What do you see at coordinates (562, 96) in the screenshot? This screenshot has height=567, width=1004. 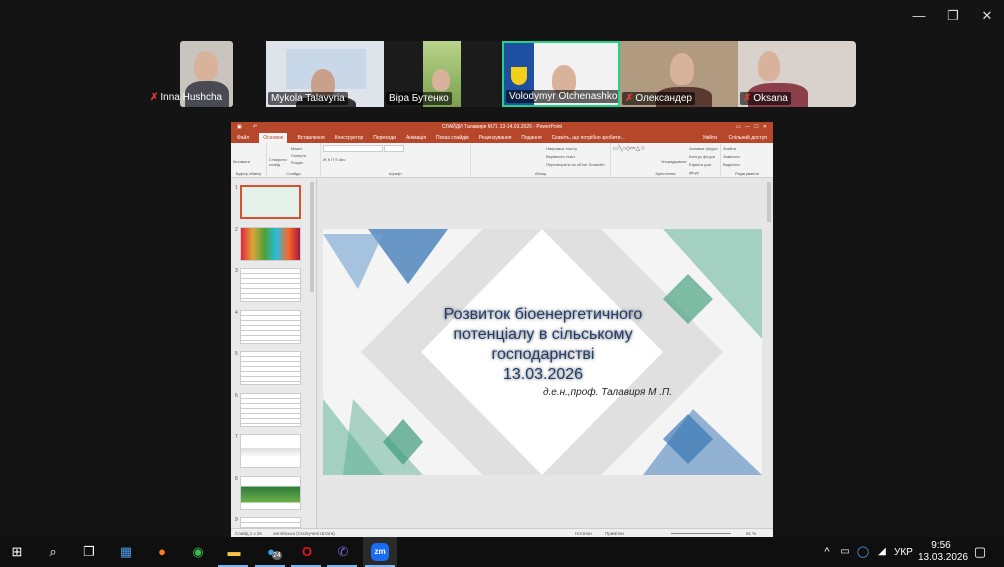 I see `participant-name-label: Volodymyr Otchenashko` at bounding box center [562, 96].